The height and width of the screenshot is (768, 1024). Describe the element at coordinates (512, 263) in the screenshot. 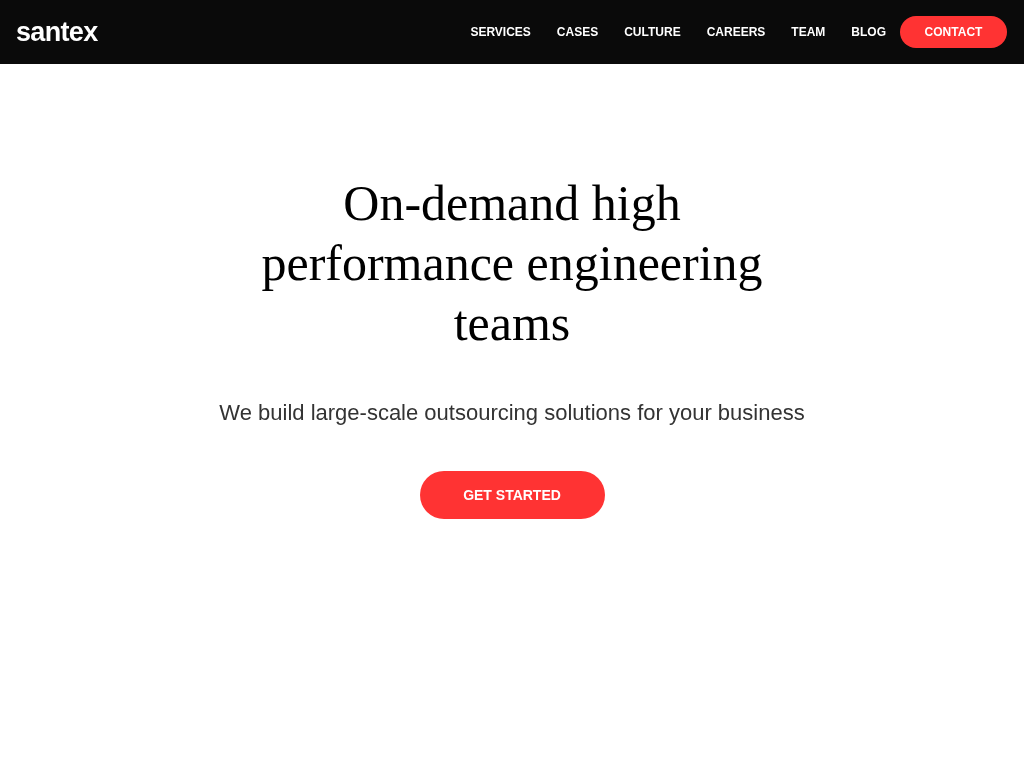

I see `hero-heading: On-demand high performance engineering teams` at that location.